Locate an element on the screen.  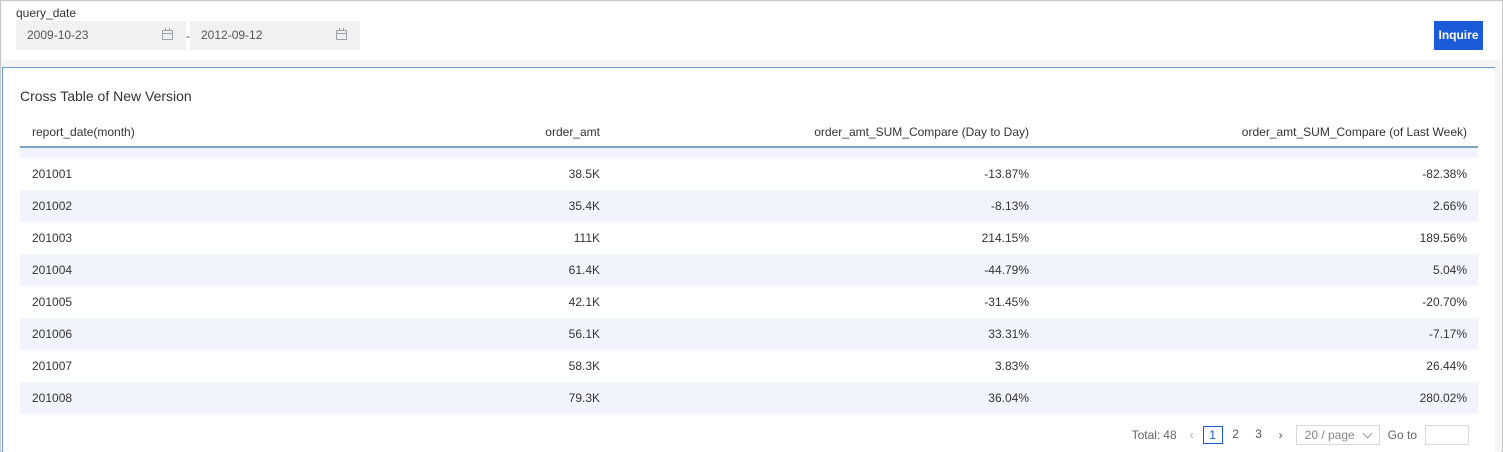
chevron-down-icon is located at coordinates (1367, 433).